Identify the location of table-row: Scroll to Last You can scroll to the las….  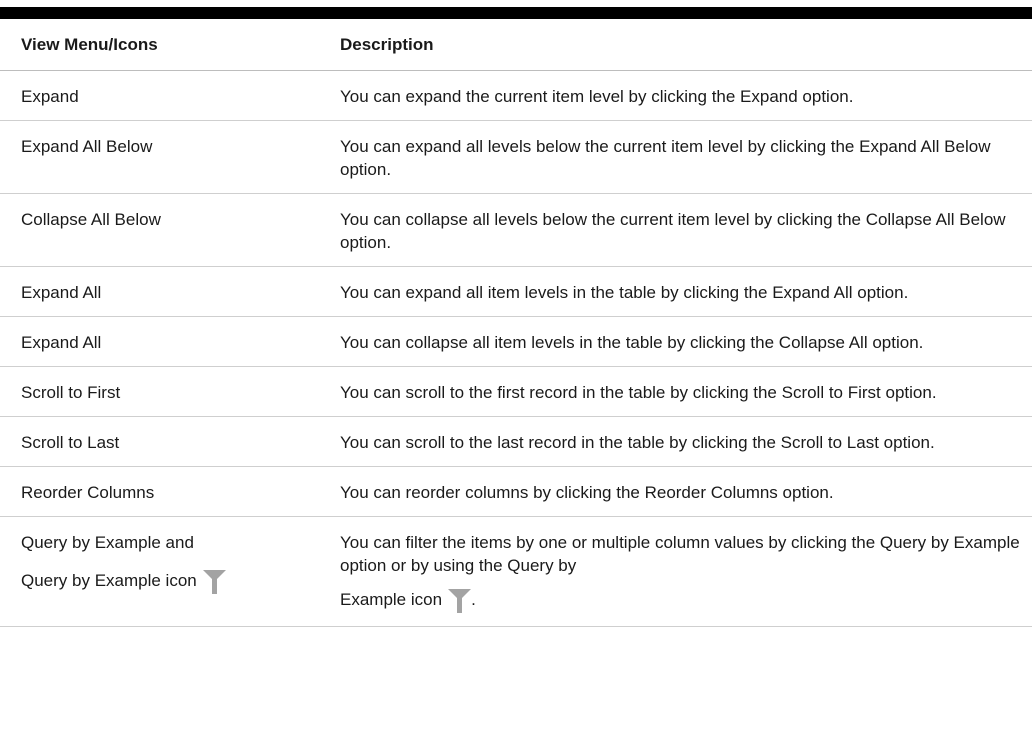
(516, 441).